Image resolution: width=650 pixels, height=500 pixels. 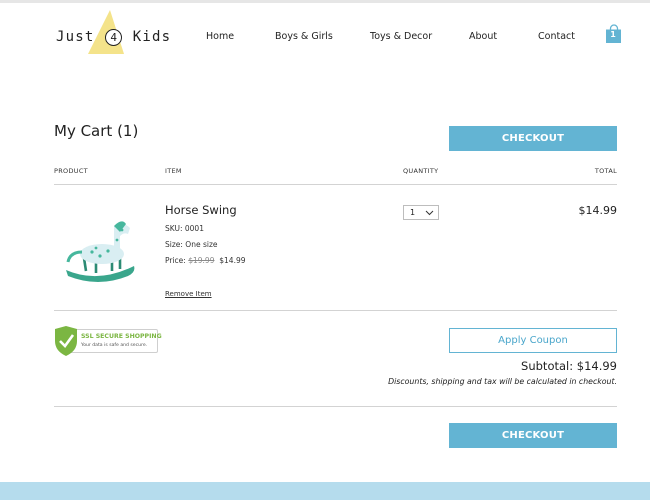 What do you see at coordinates (220, 36) in the screenshot?
I see `nav-home: Home` at bounding box center [220, 36].